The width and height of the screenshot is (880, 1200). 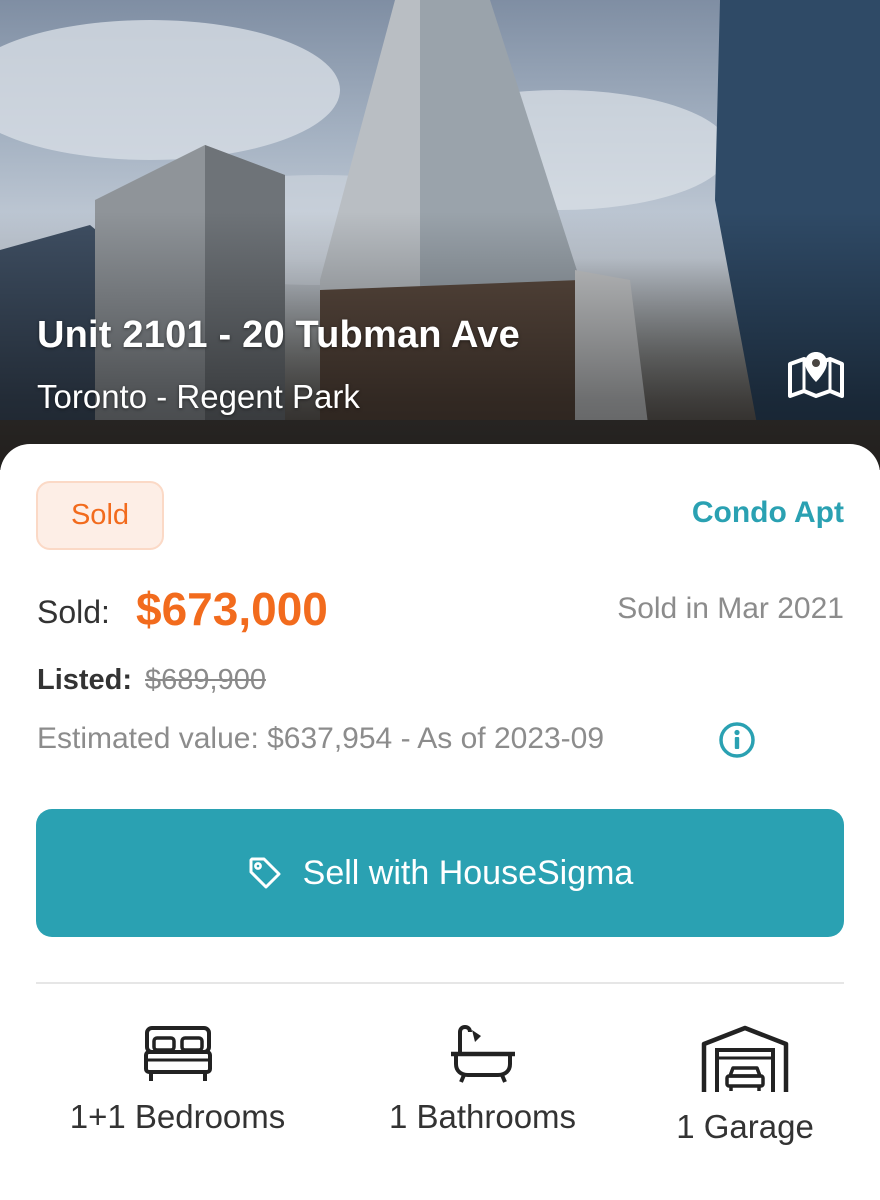 What do you see at coordinates (440, 983) in the screenshot?
I see `divider` at bounding box center [440, 983].